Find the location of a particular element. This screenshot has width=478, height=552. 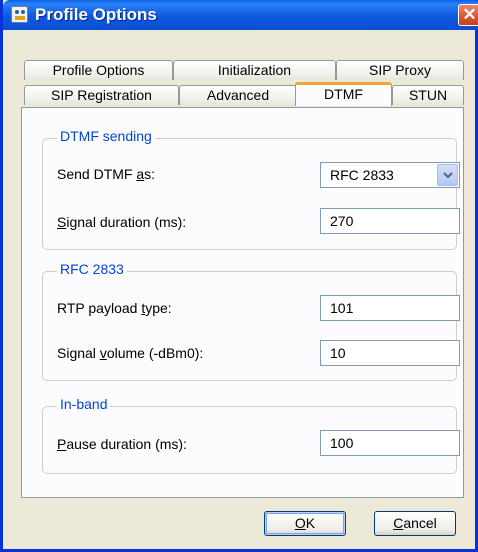

group-legend: In-band is located at coordinates (84, 404).